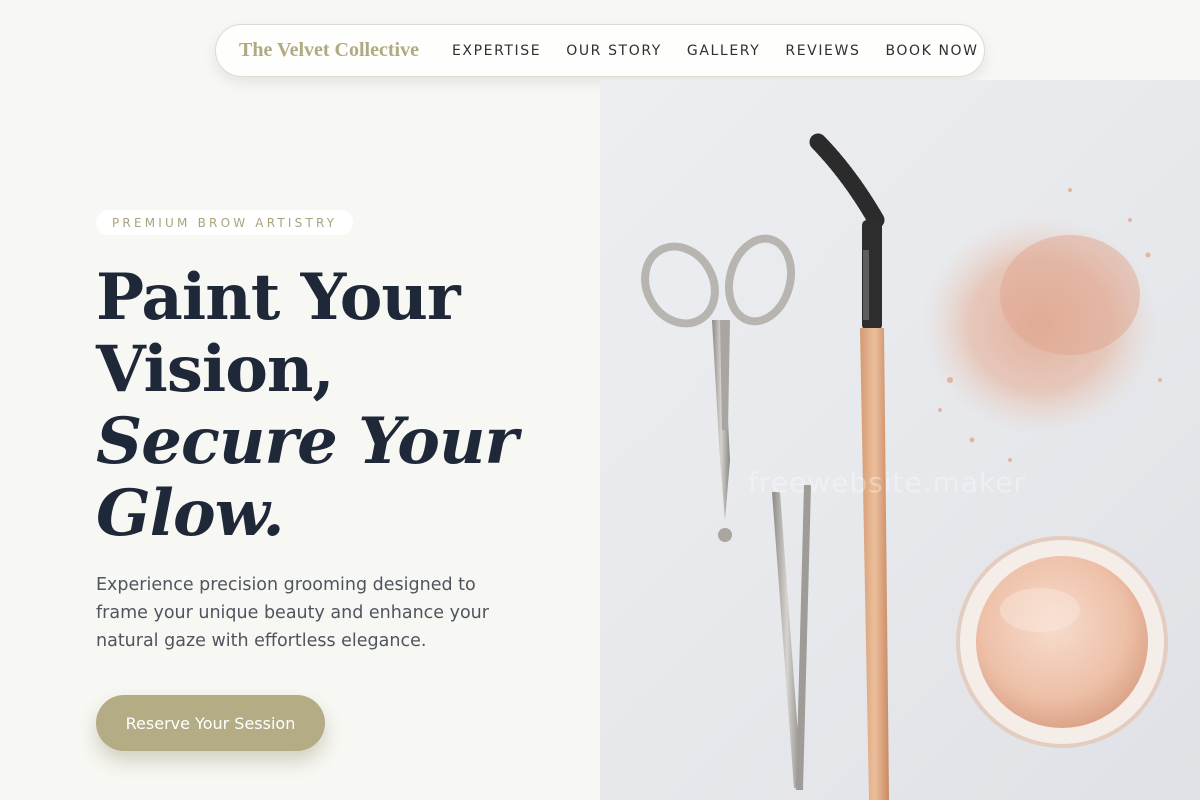 This screenshot has height=800, width=1200. I want to click on tweezers, so click(791, 637).